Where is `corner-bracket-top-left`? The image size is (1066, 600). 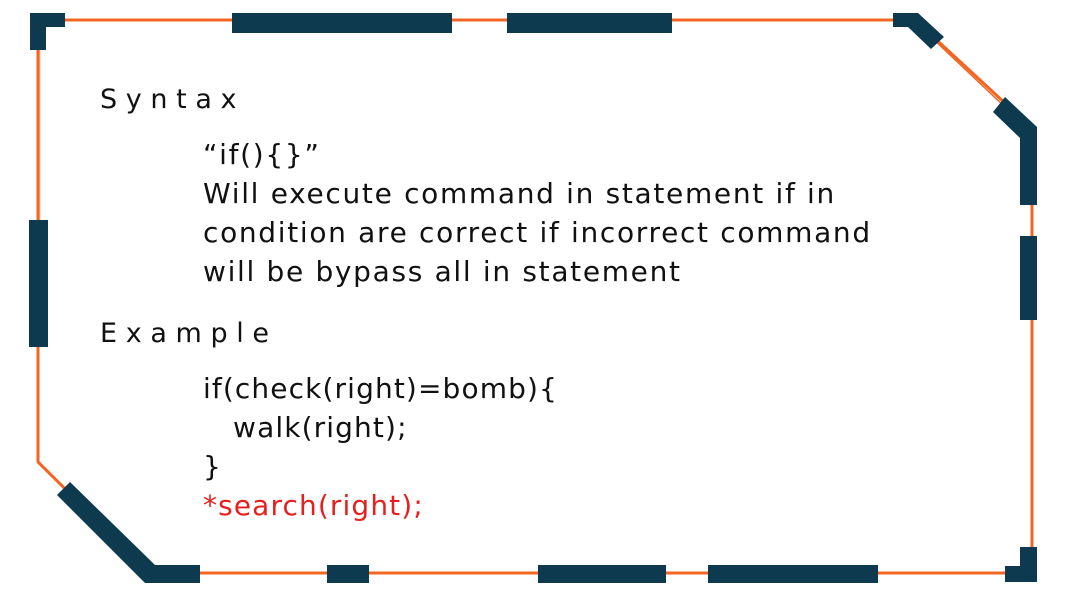
corner-bracket-top-left is located at coordinates (47, 31).